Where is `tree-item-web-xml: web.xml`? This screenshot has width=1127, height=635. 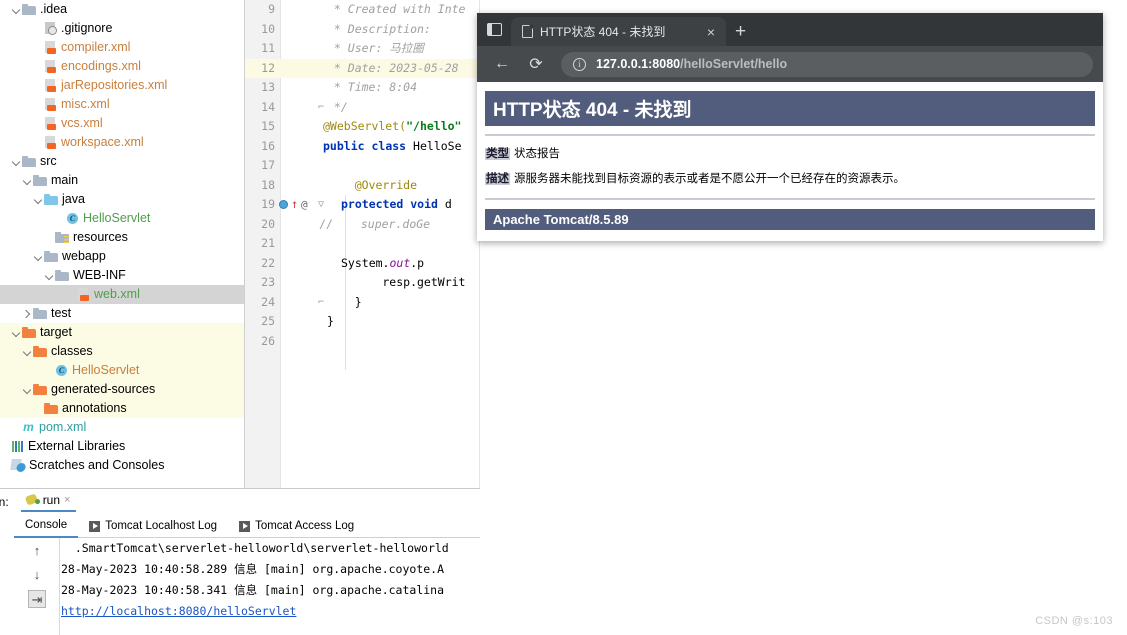
tree-item-web-xml: web.xml is located at coordinates (122, 294).